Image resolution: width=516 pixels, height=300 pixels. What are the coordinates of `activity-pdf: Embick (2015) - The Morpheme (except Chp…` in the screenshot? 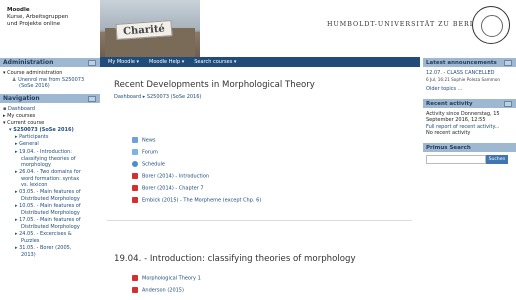 It's located at (196, 200).